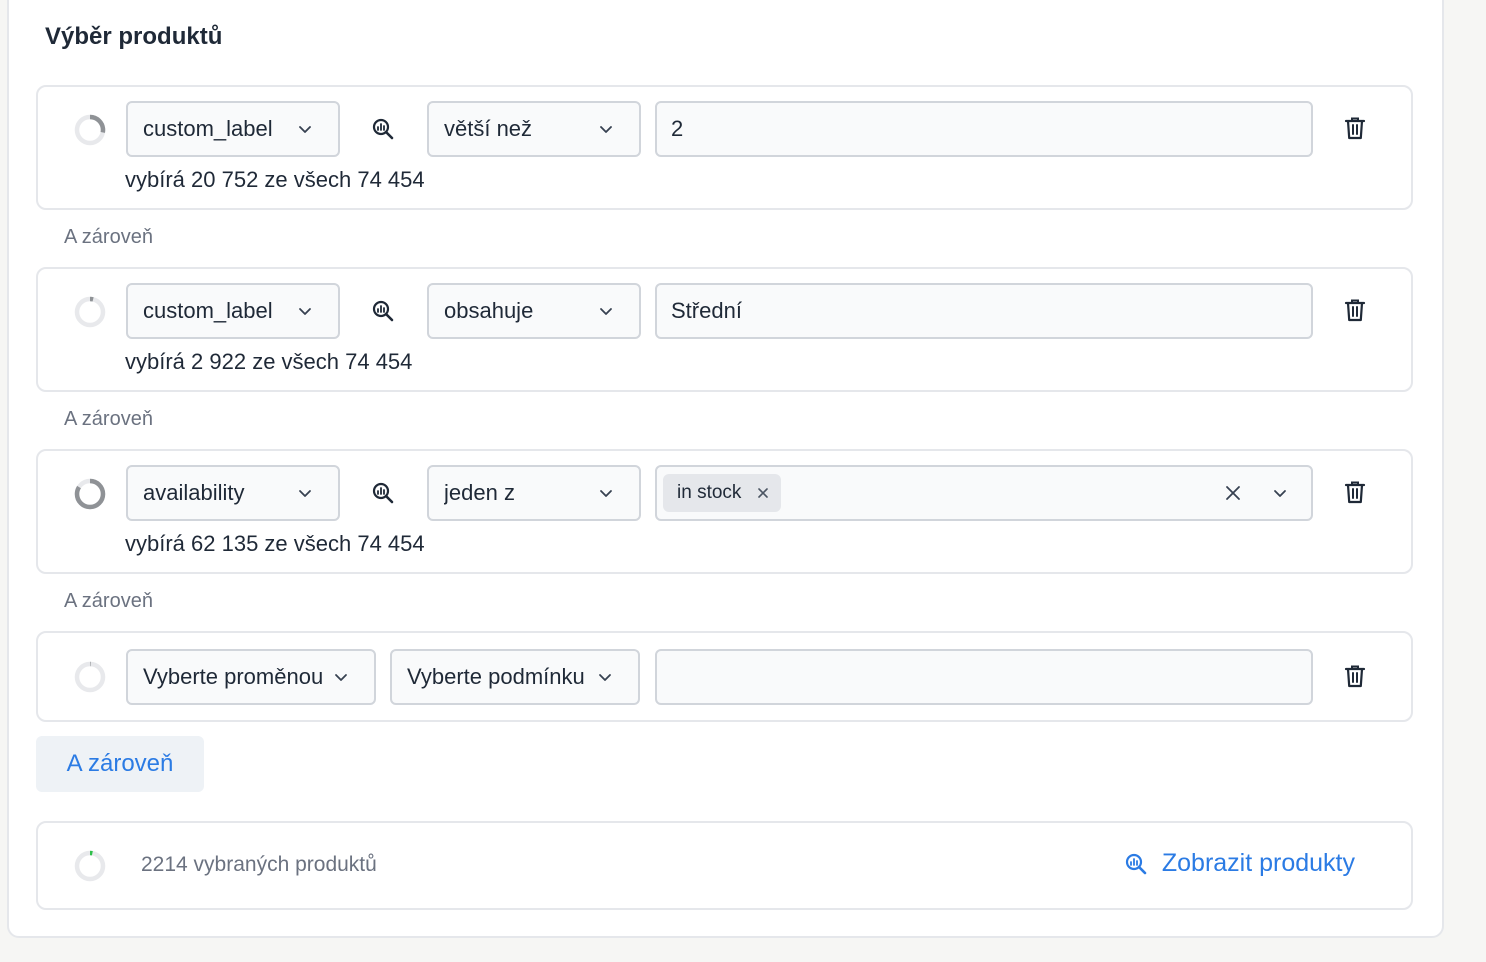 This screenshot has width=1486, height=962. Describe the element at coordinates (763, 493) in the screenshot. I see `close-icon` at that location.